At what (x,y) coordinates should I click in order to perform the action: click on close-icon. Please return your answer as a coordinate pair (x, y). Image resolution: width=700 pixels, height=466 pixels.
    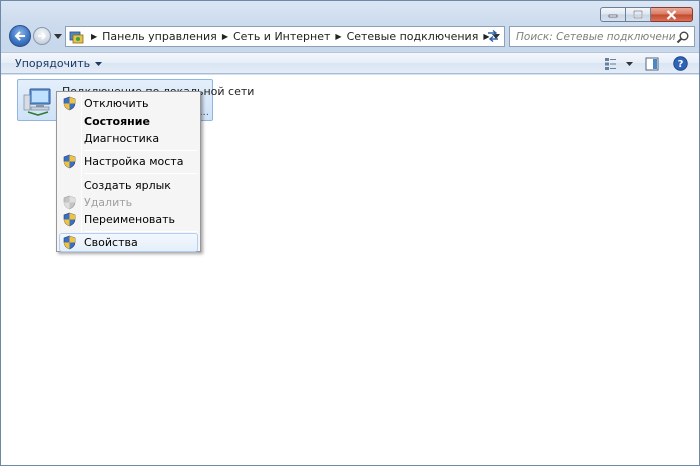
    Looking at the image, I should click on (671, 14).